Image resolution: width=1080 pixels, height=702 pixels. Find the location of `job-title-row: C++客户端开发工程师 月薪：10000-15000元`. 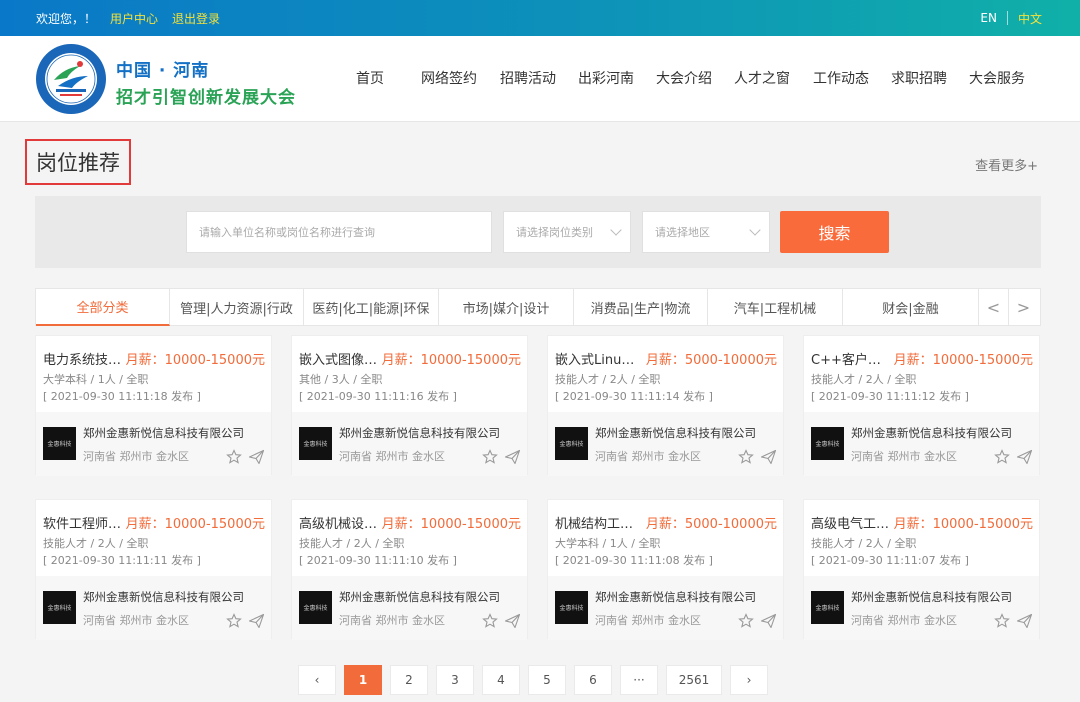

job-title-row: C++客户端开发工程师 月薪：10000-15000元 is located at coordinates (922, 358).